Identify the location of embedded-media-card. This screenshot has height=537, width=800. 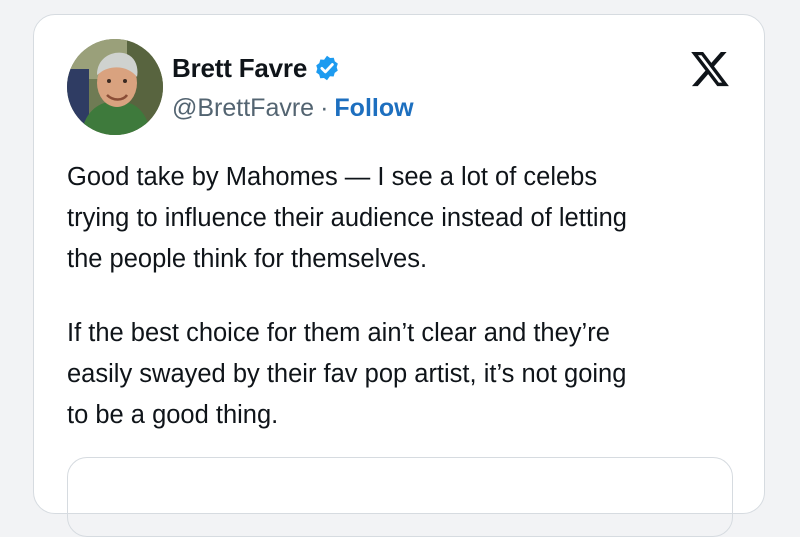
(400, 497).